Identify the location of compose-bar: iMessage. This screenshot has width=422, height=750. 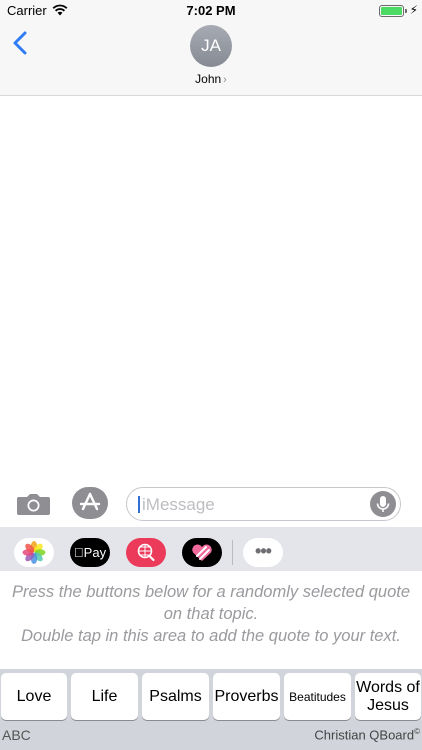
(211, 503).